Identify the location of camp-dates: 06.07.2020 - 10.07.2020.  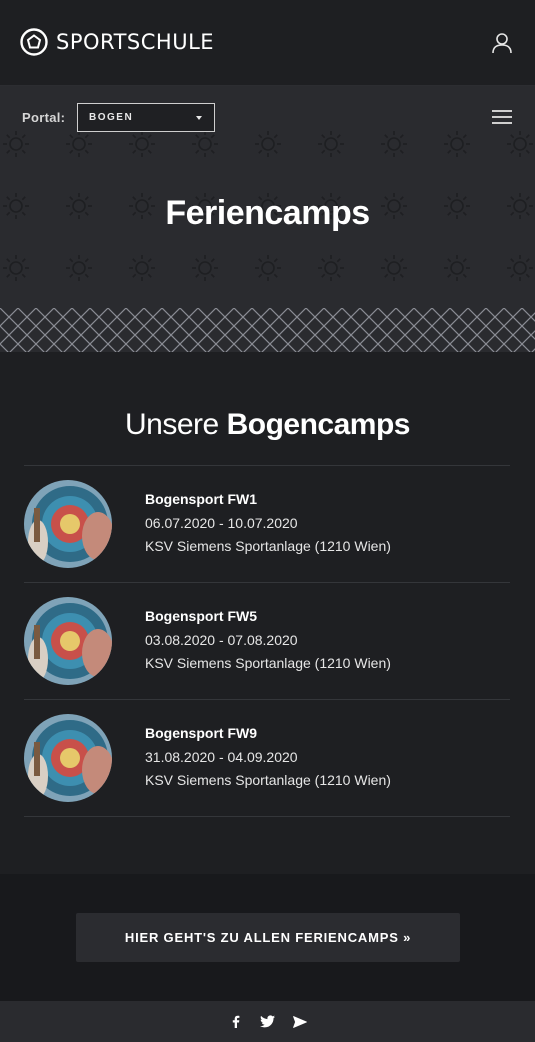
(221, 523).